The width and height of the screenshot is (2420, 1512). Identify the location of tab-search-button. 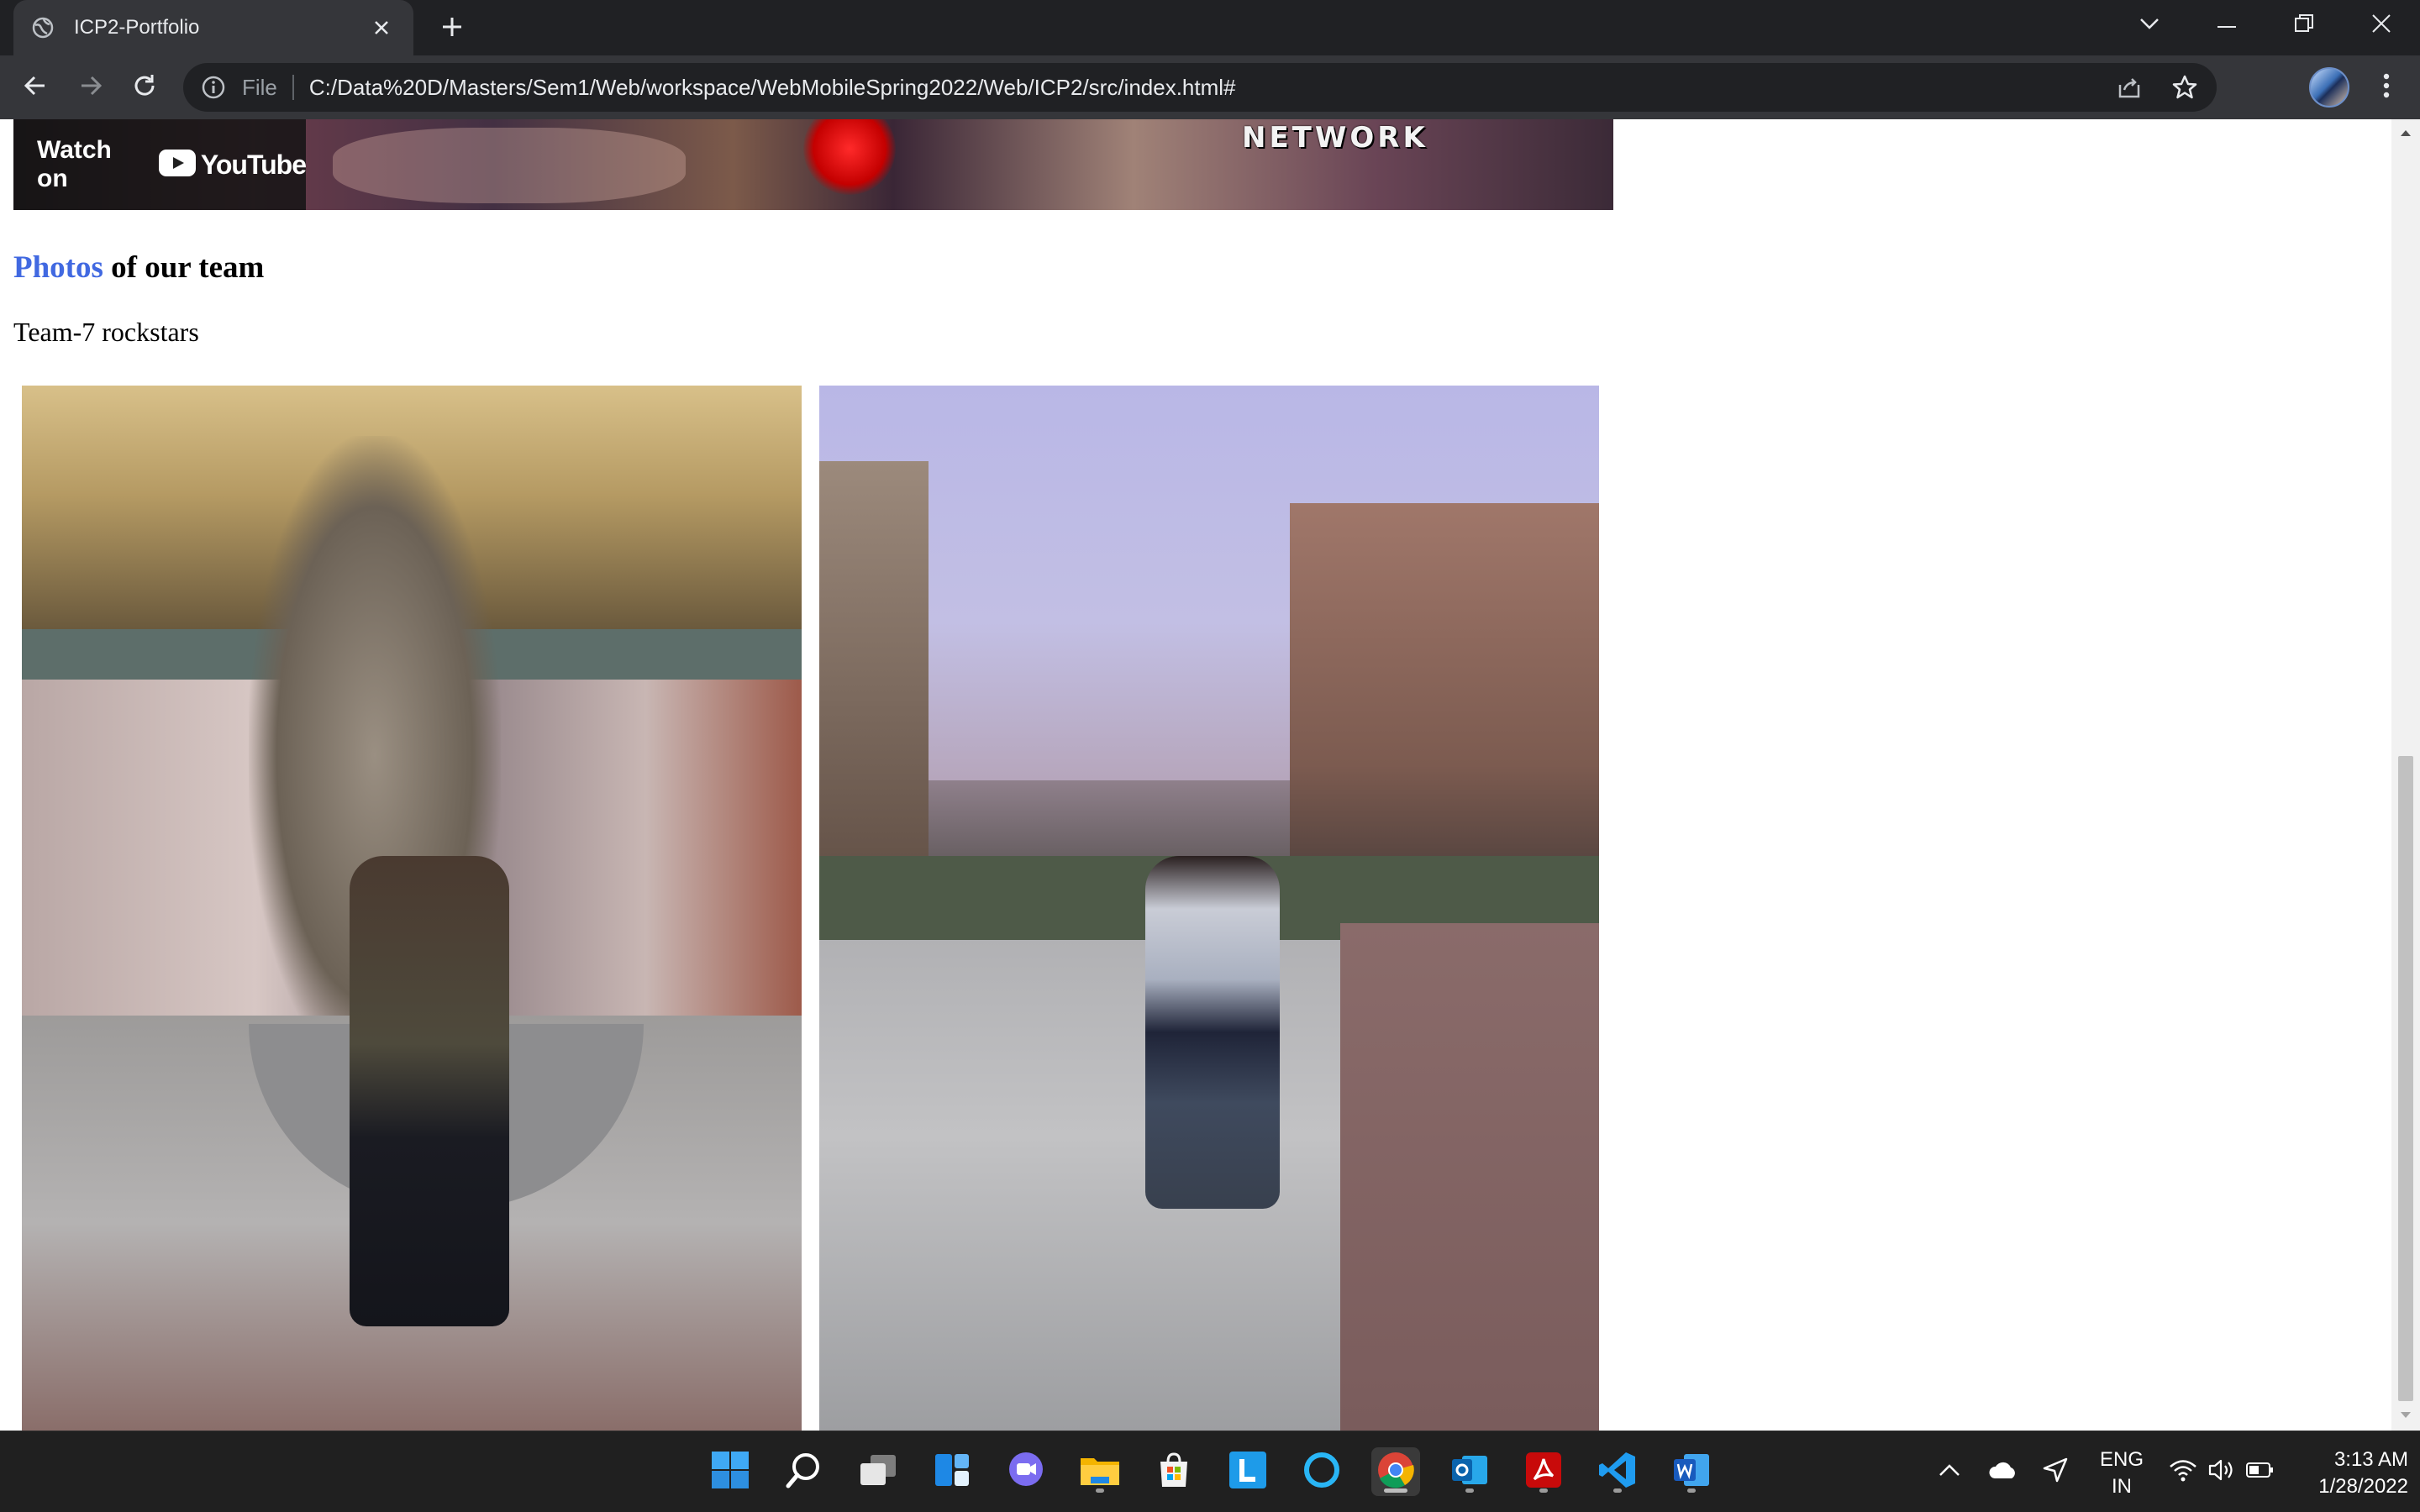
(2149, 25).